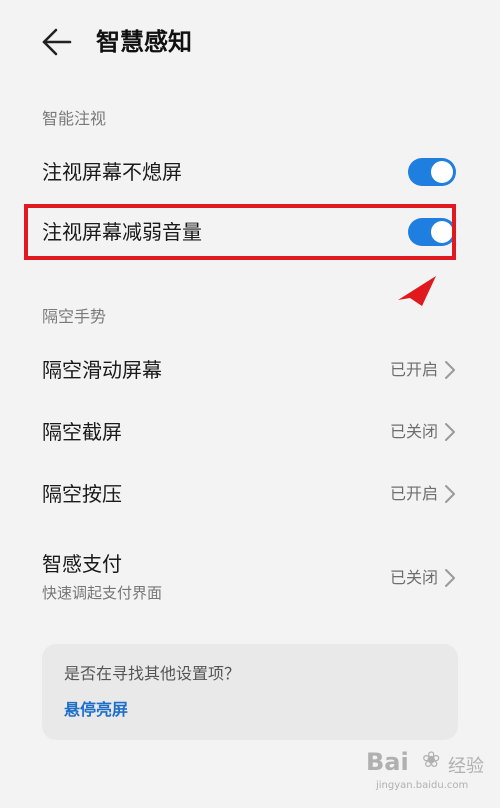  I want to click on pointer-arrow-icon, so click(419, 291).